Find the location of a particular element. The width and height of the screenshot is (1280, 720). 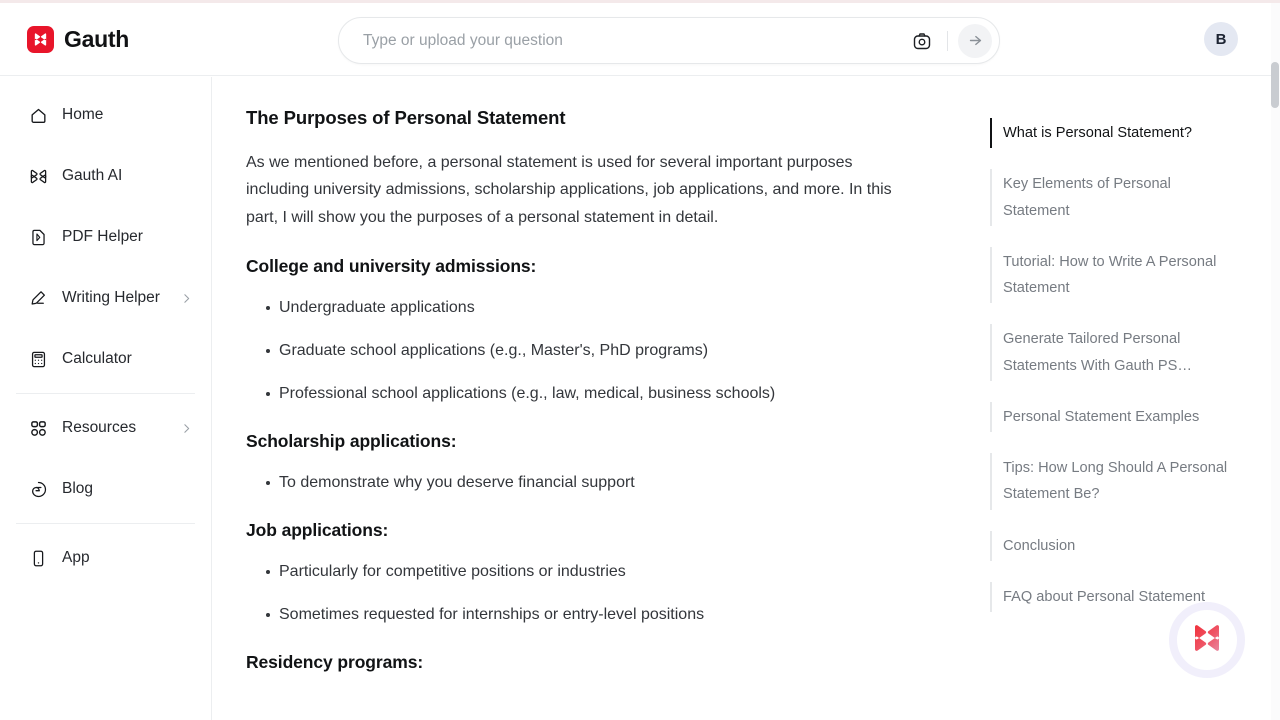

list-item: Undergraduate applications is located at coordinates (582, 308).